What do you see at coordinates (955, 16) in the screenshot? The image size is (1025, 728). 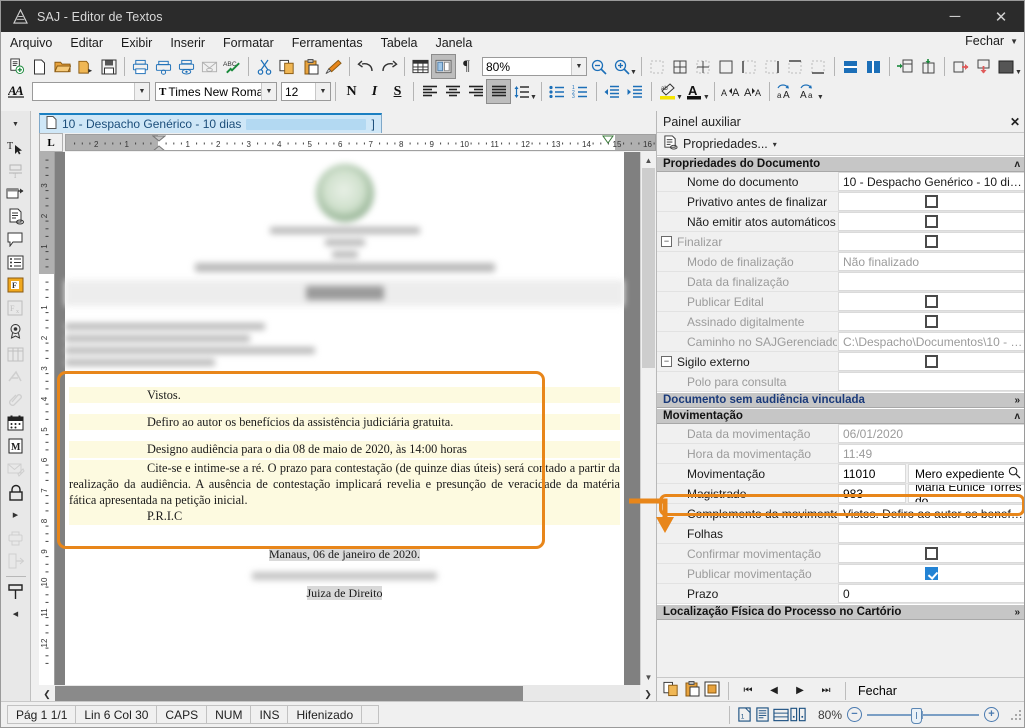 I see `minimize-button: ─` at bounding box center [955, 16].